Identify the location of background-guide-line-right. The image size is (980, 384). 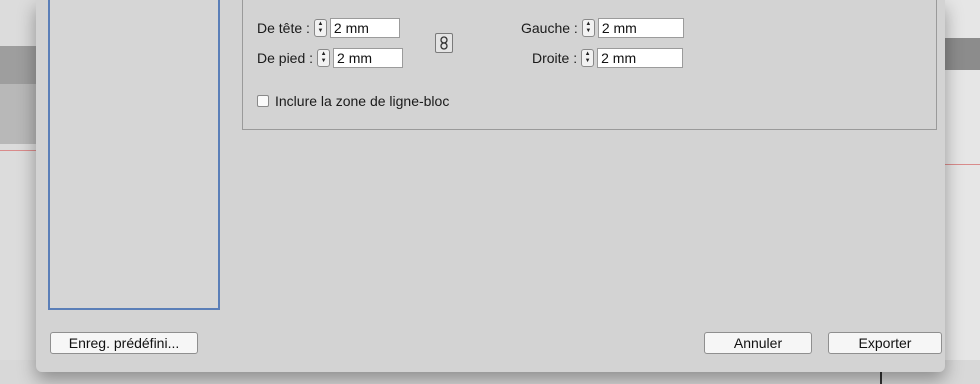
(962, 164).